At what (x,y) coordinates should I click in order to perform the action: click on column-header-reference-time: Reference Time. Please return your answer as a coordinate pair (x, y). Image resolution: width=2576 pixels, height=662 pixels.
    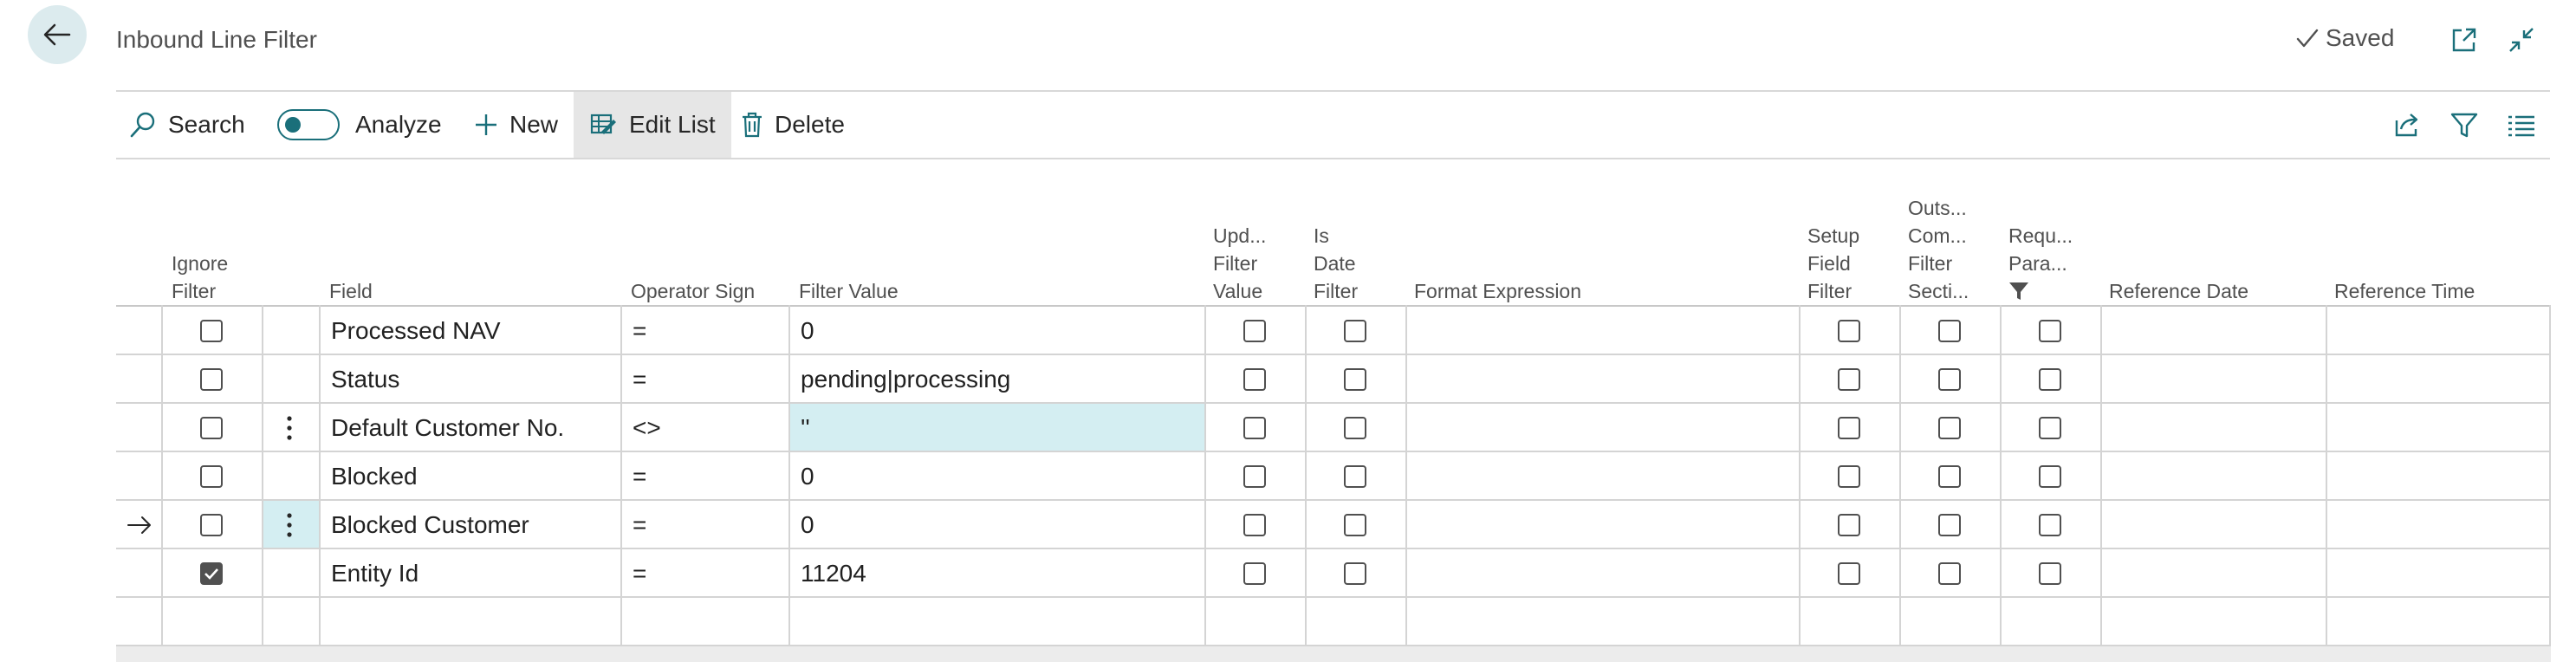
    Looking at the image, I should click on (2404, 291).